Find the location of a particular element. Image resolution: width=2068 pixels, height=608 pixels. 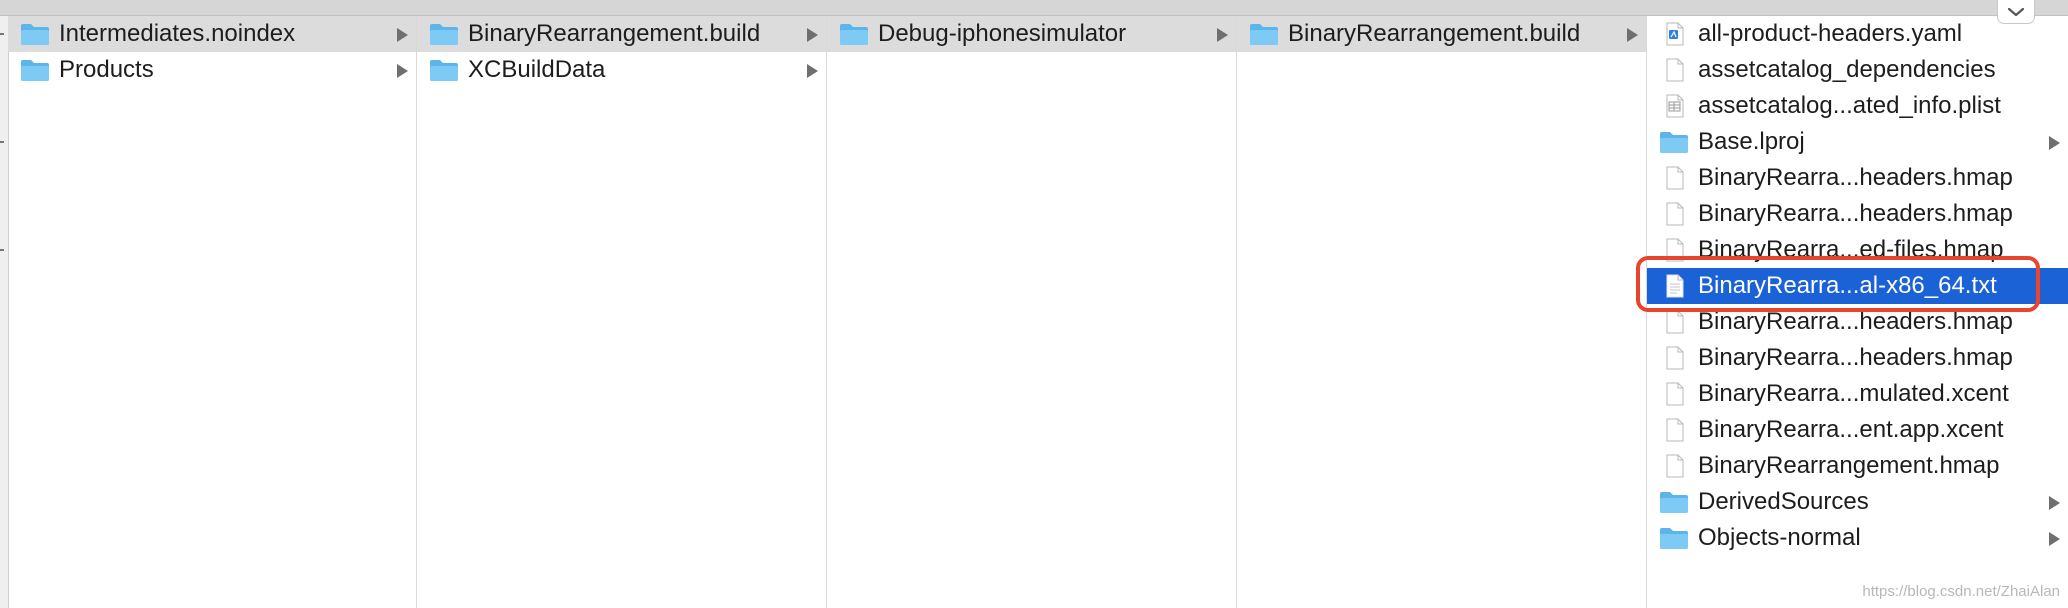

list-item: Debug-iphonesimulator is located at coordinates (1031, 34).